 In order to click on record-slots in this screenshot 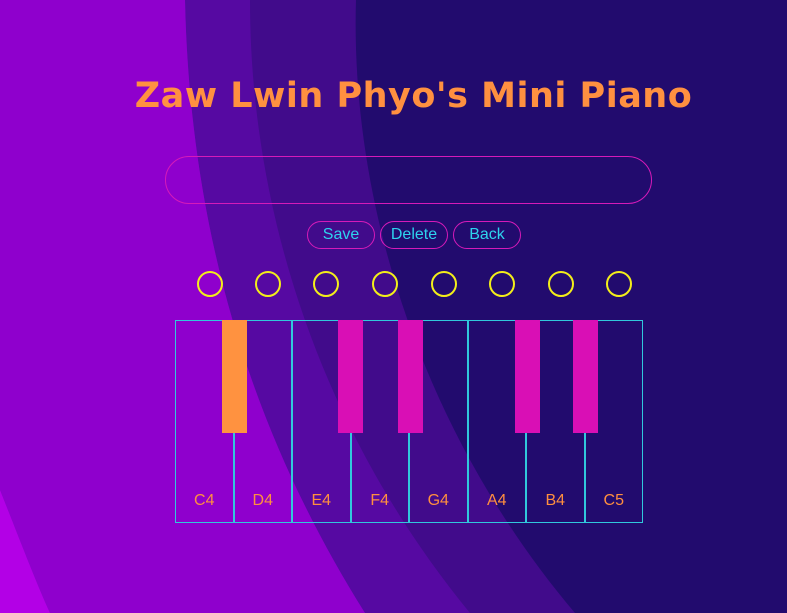, I will do `click(409, 284)`.